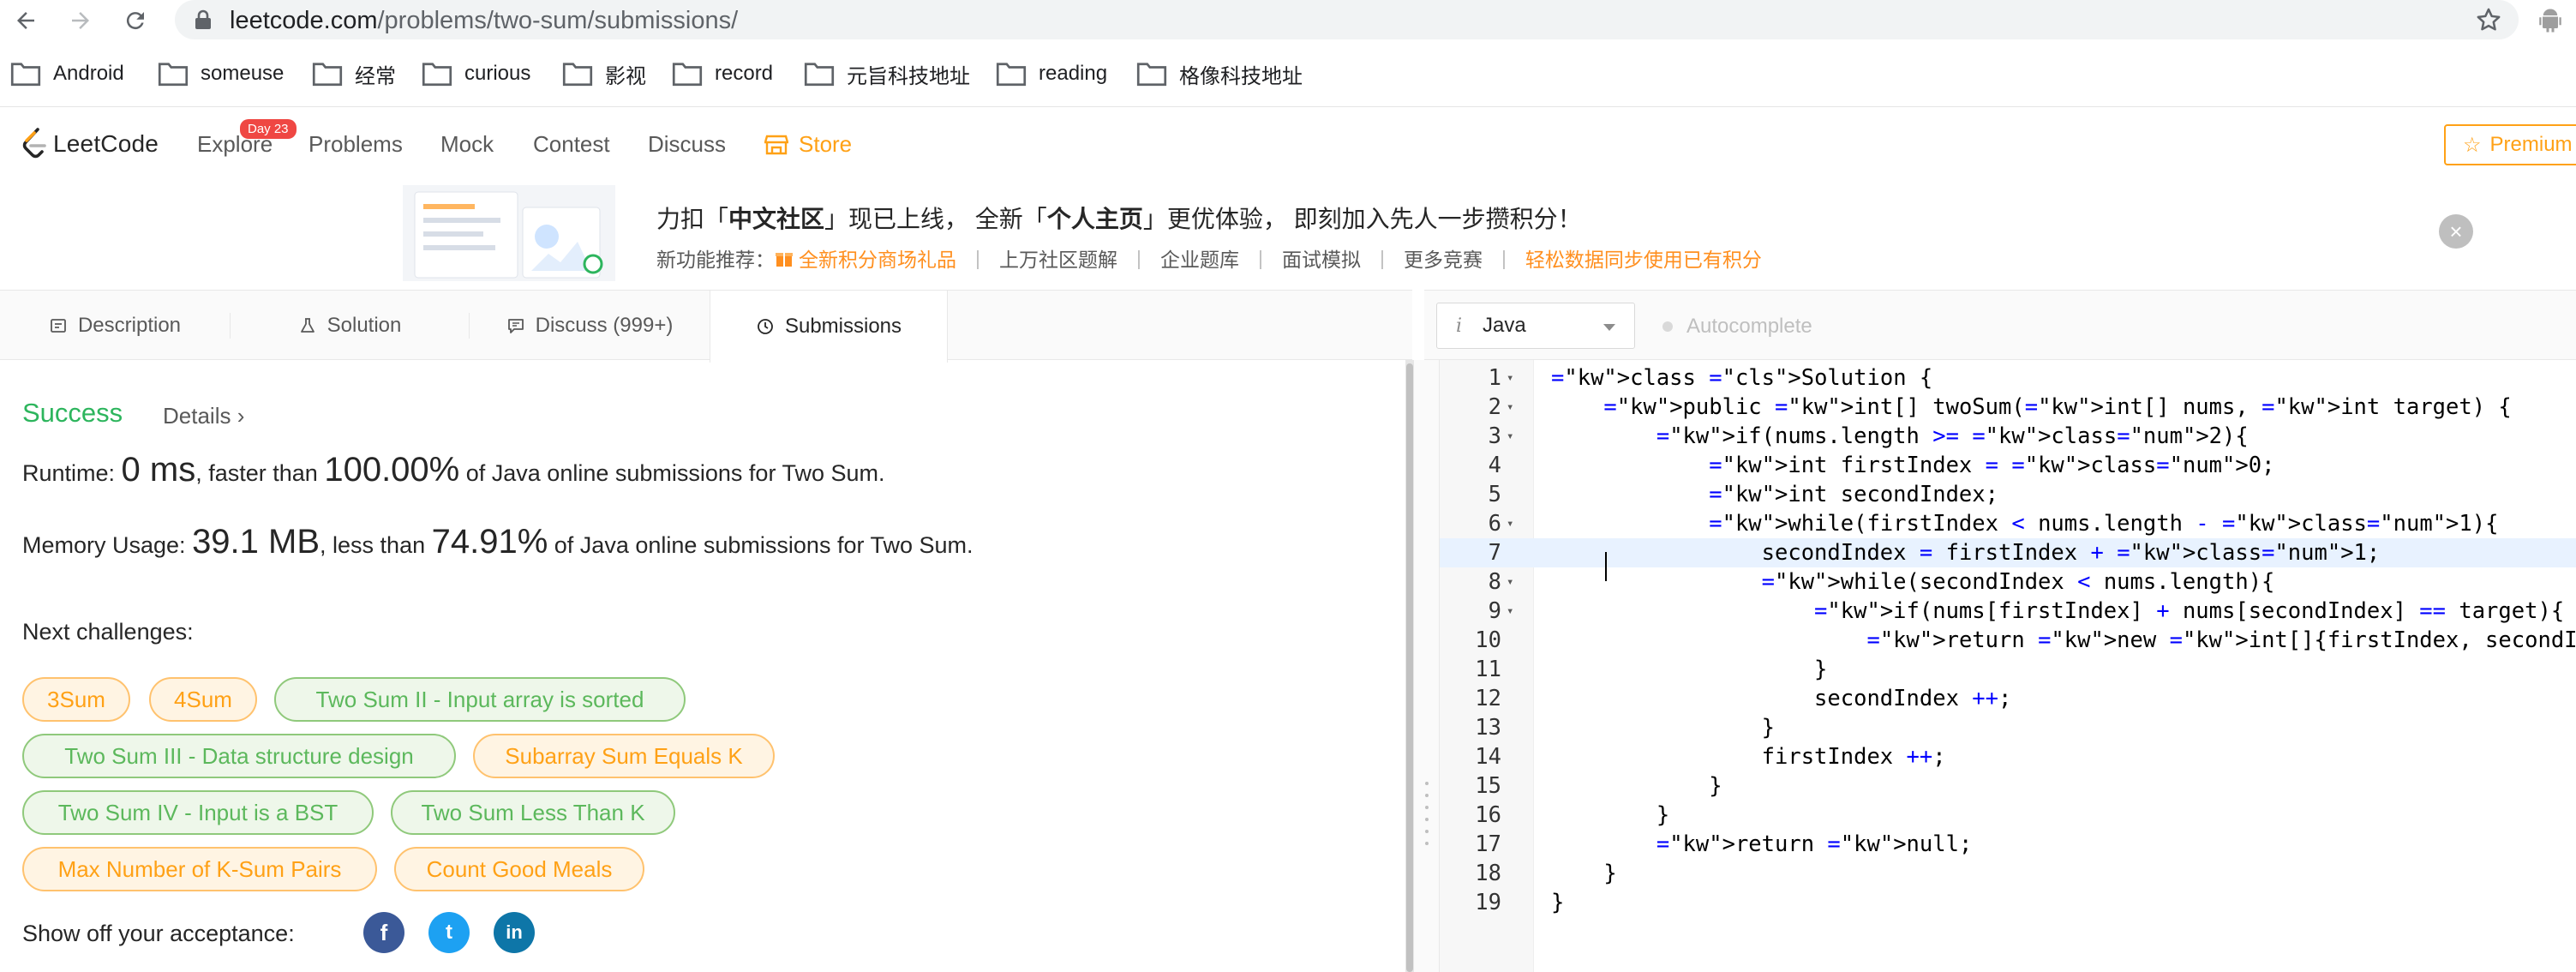  What do you see at coordinates (2008, 902) in the screenshot?
I see `code-line: 19}` at bounding box center [2008, 902].